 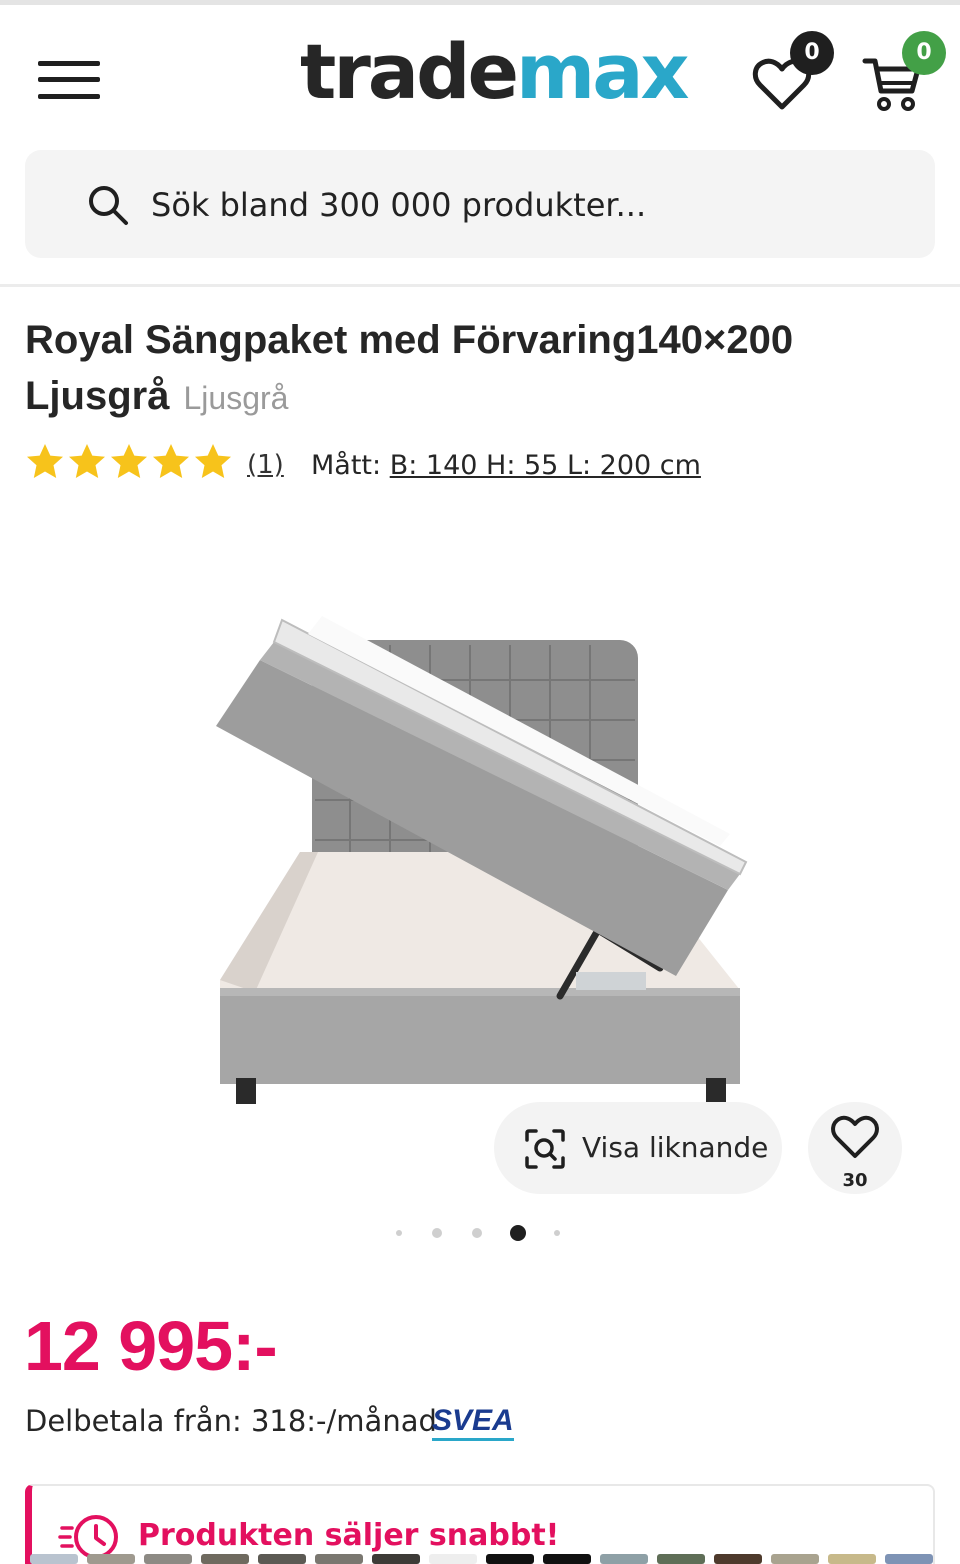 What do you see at coordinates (151, 1346) in the screenshot?
I see `product-price: 12 995:-` at bounding box center [151, 1346].